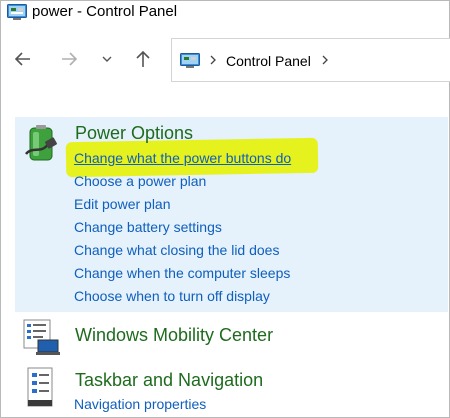  What do you see at coordinates (143, 59) in the screenshot?
I see `up-arrow-icon` at bounding box center [143, 59].